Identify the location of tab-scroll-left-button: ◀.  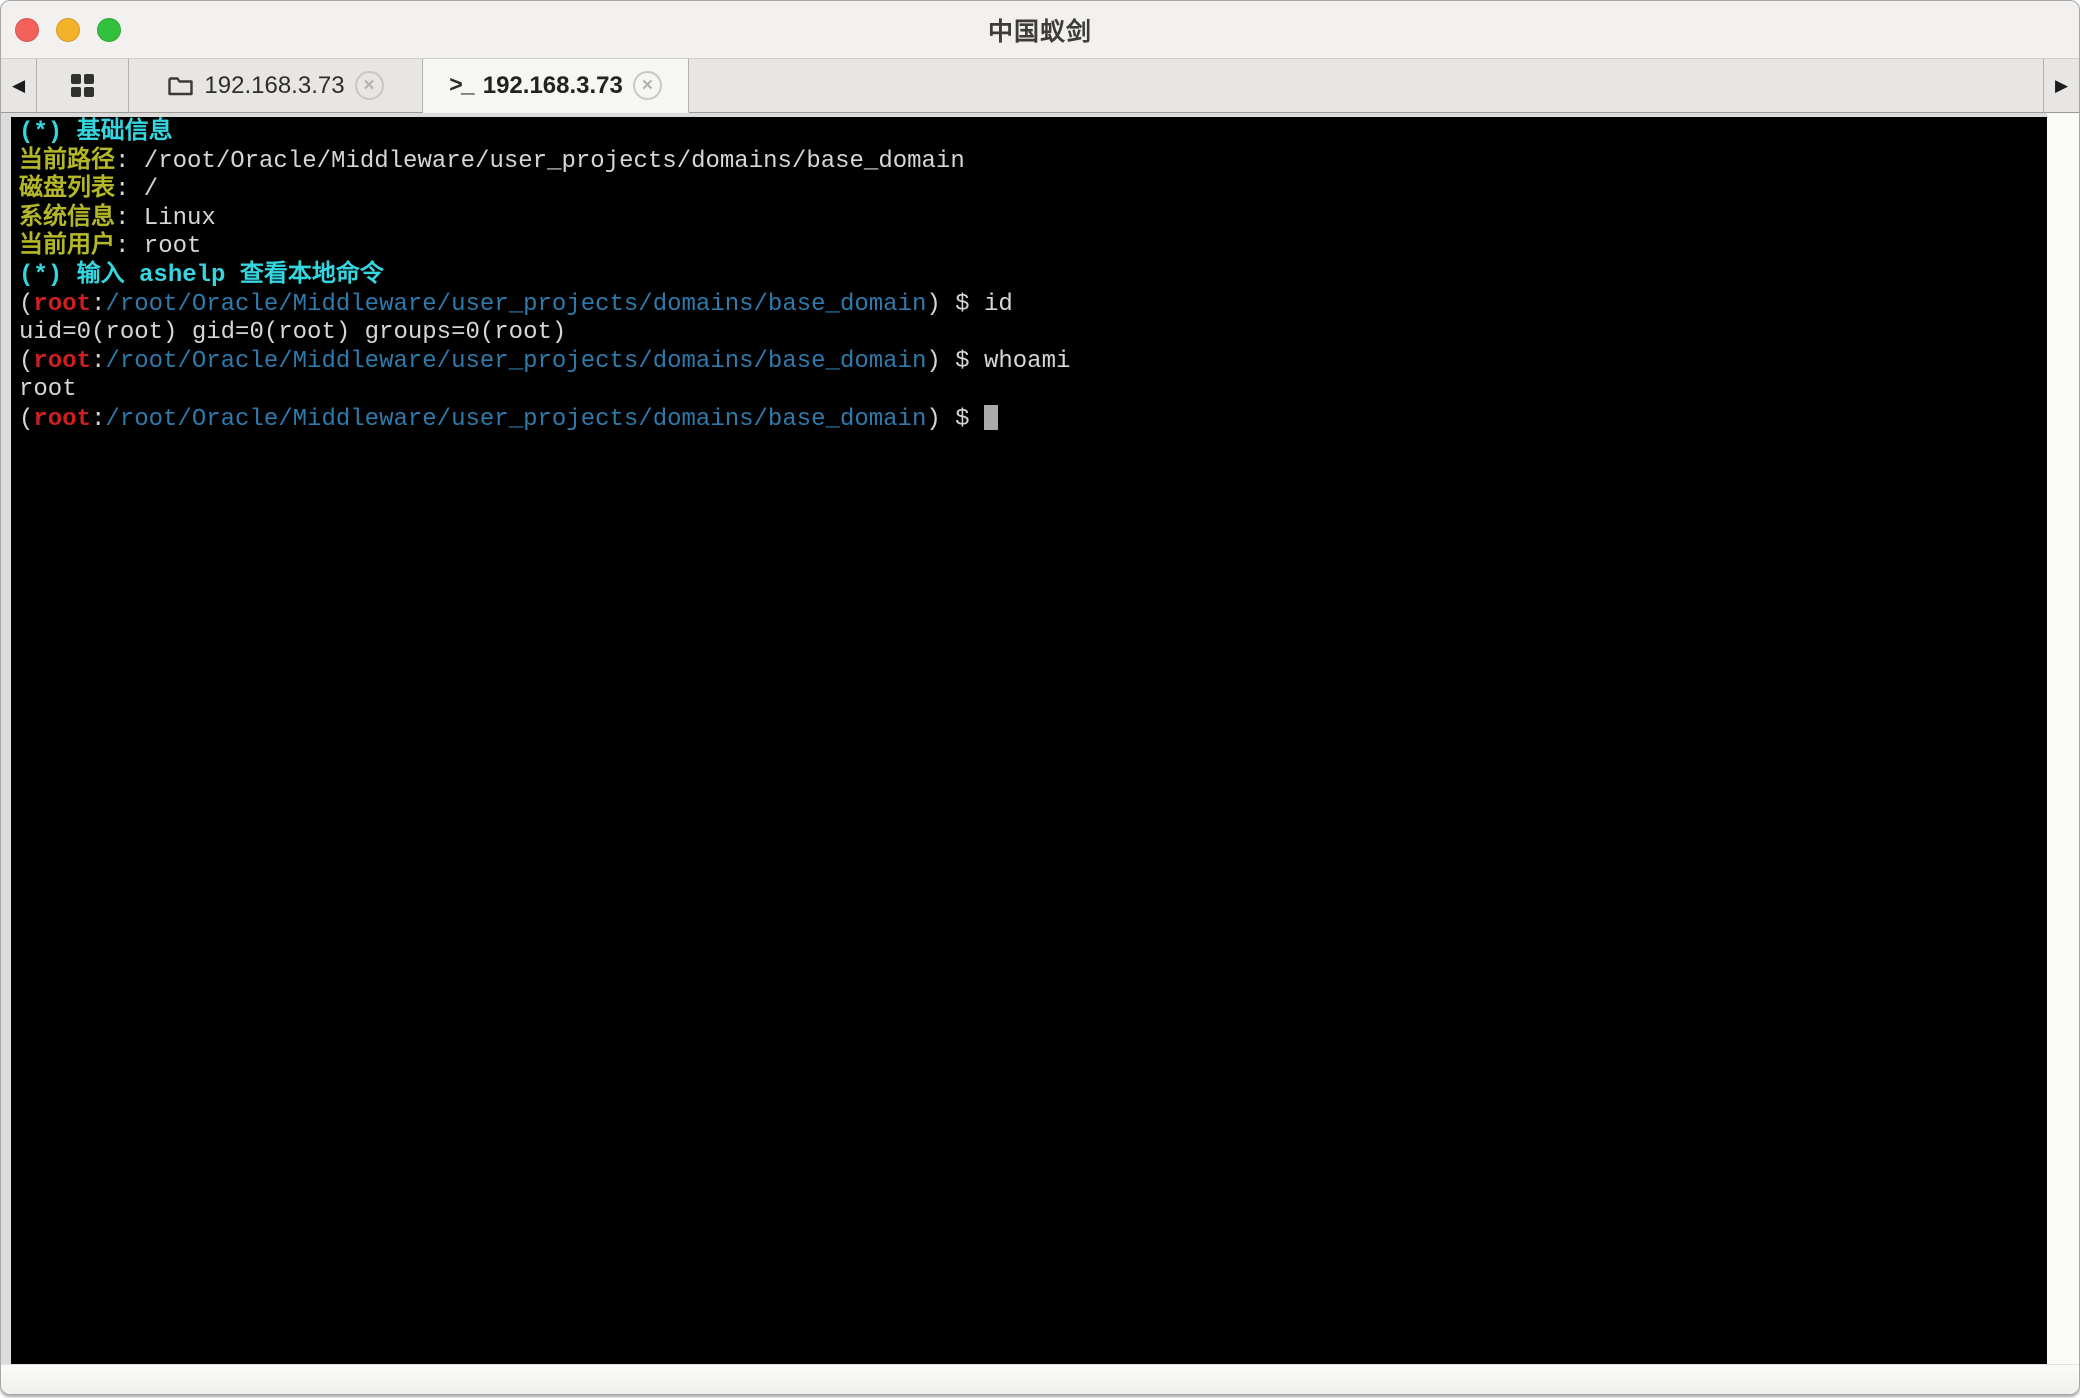
(19, 86).